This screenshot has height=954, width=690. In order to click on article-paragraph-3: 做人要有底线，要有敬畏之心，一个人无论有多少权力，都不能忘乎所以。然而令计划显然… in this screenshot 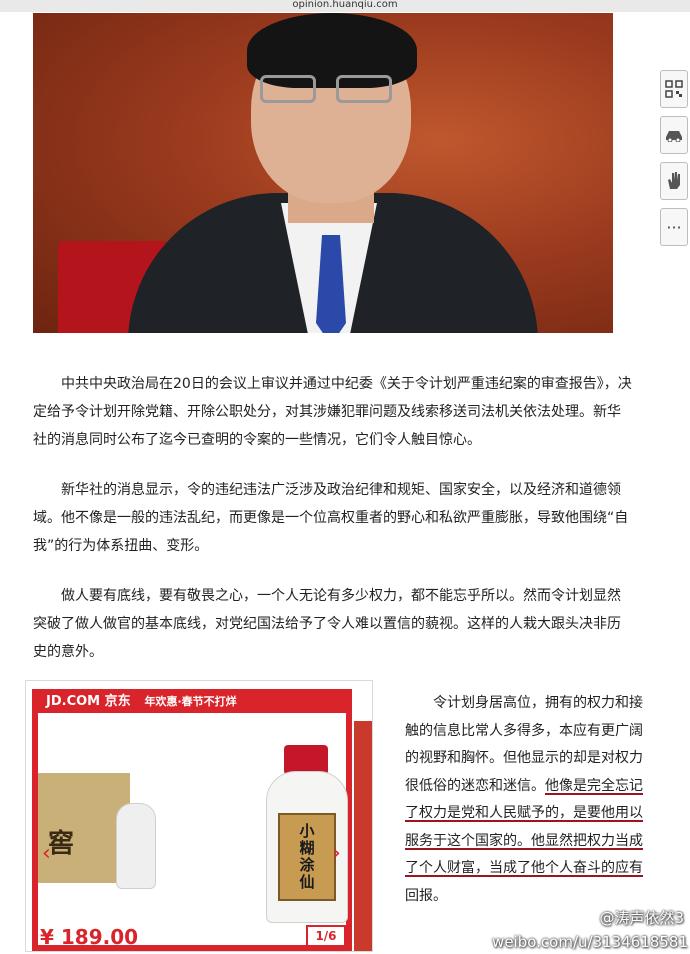, I will do `click(327, 624)`.